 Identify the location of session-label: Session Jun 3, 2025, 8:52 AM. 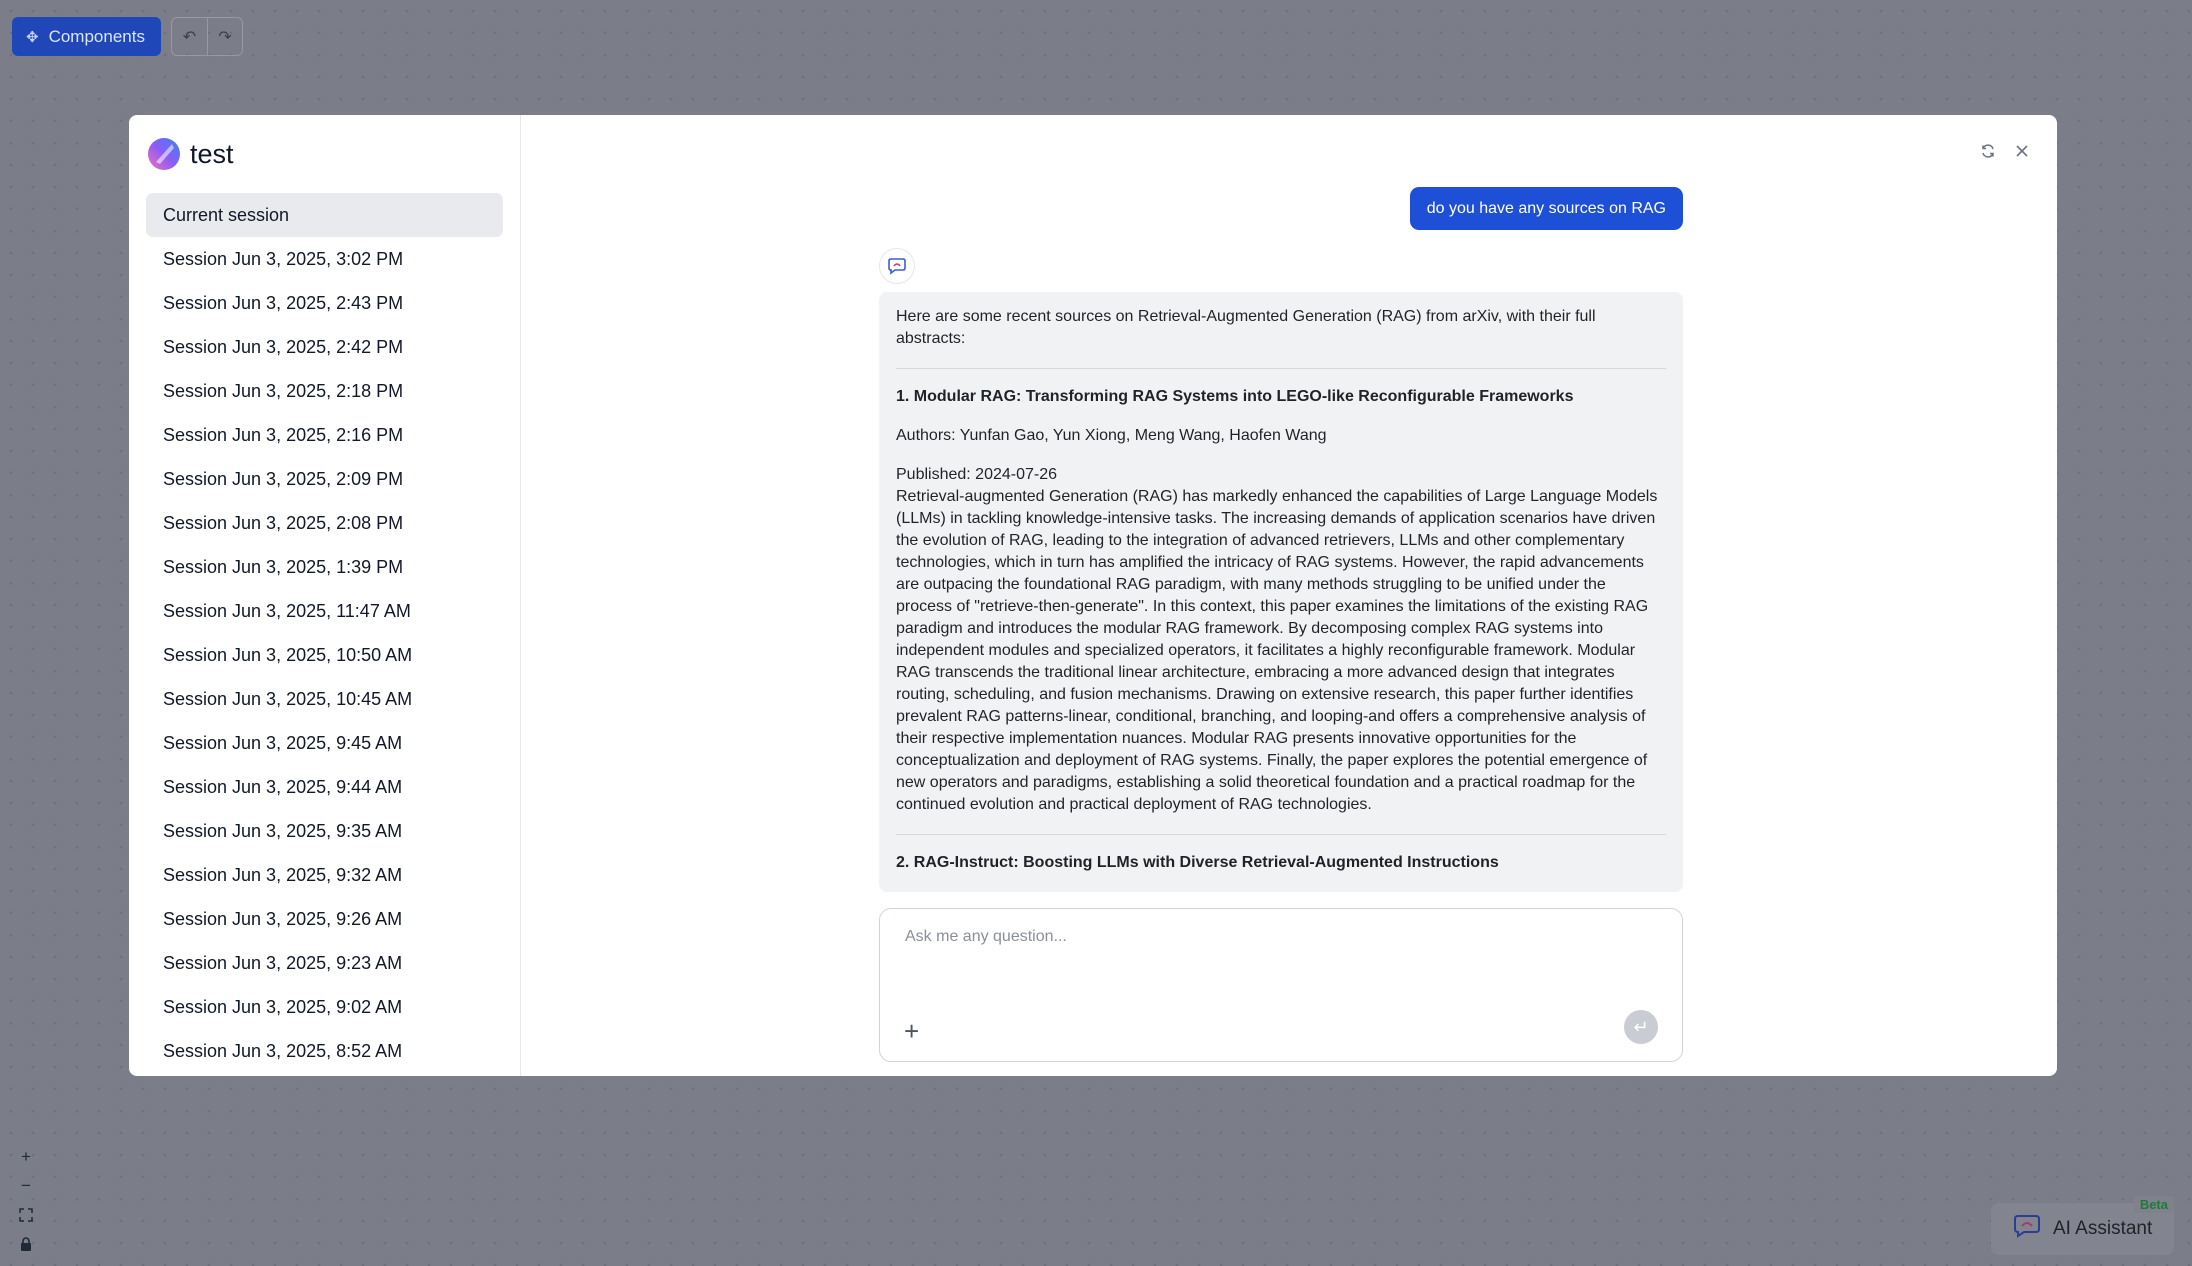
(283, 1050).